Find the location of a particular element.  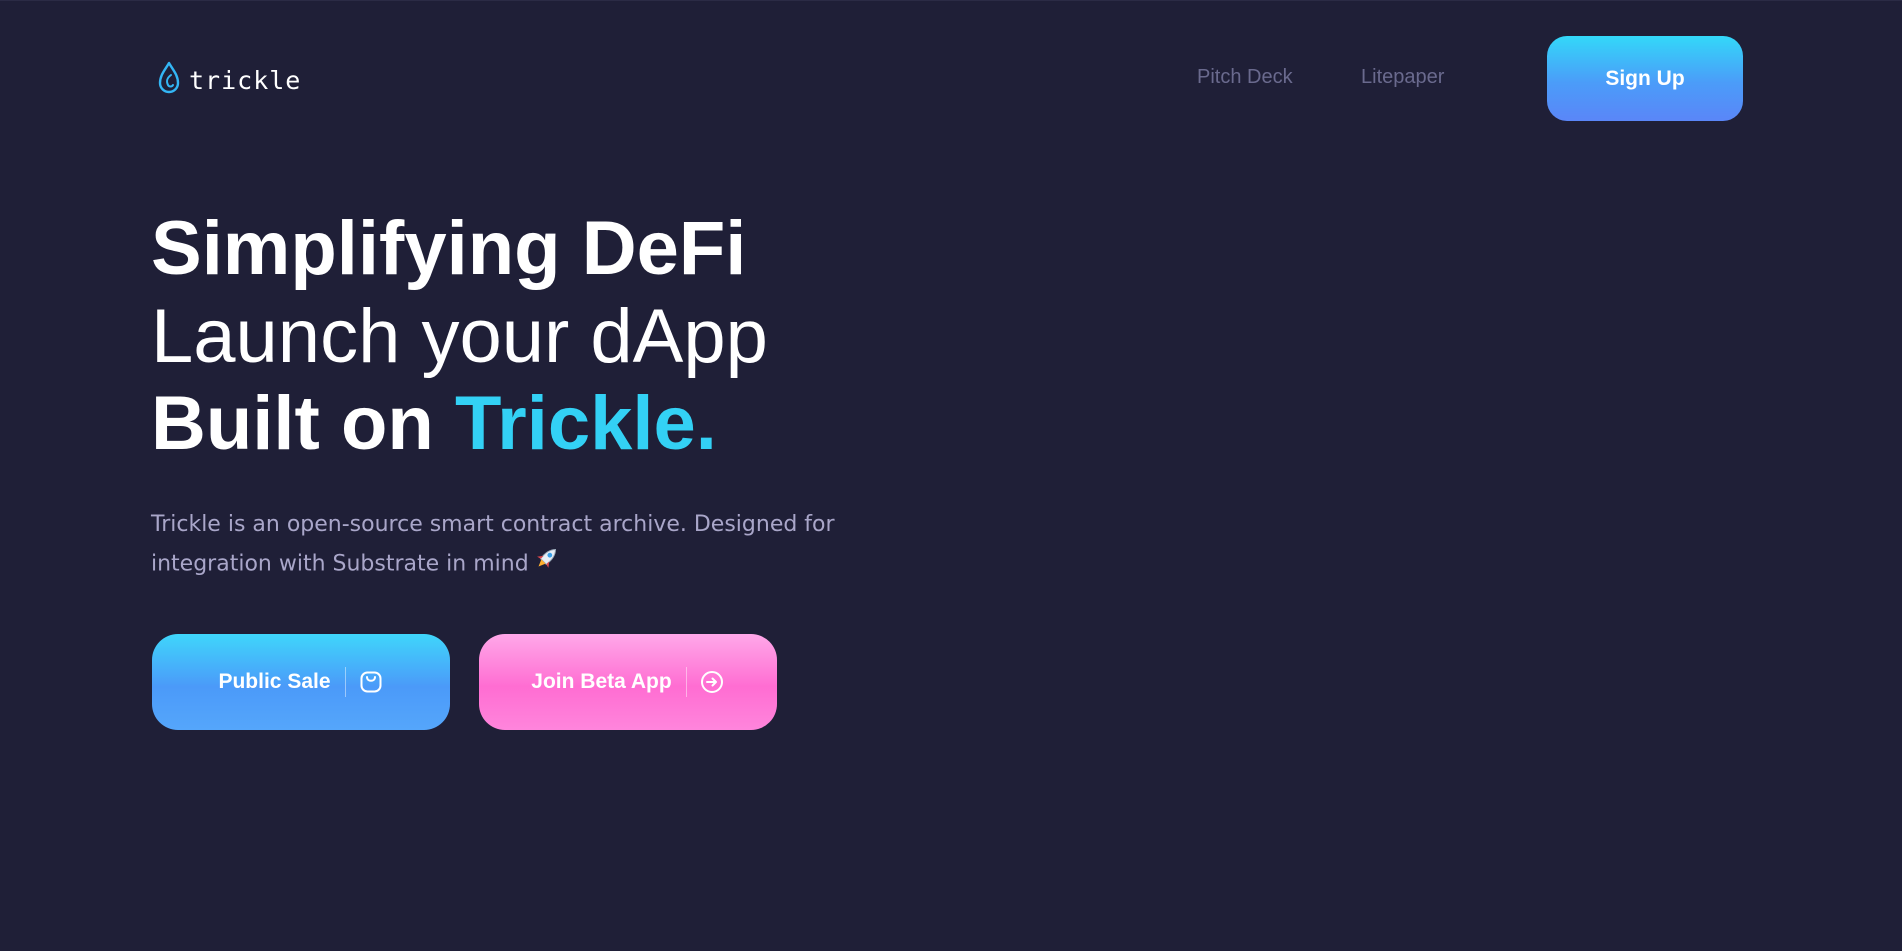

hero-title-line-2: Launch your dApp is located at coordinates (459, 336).